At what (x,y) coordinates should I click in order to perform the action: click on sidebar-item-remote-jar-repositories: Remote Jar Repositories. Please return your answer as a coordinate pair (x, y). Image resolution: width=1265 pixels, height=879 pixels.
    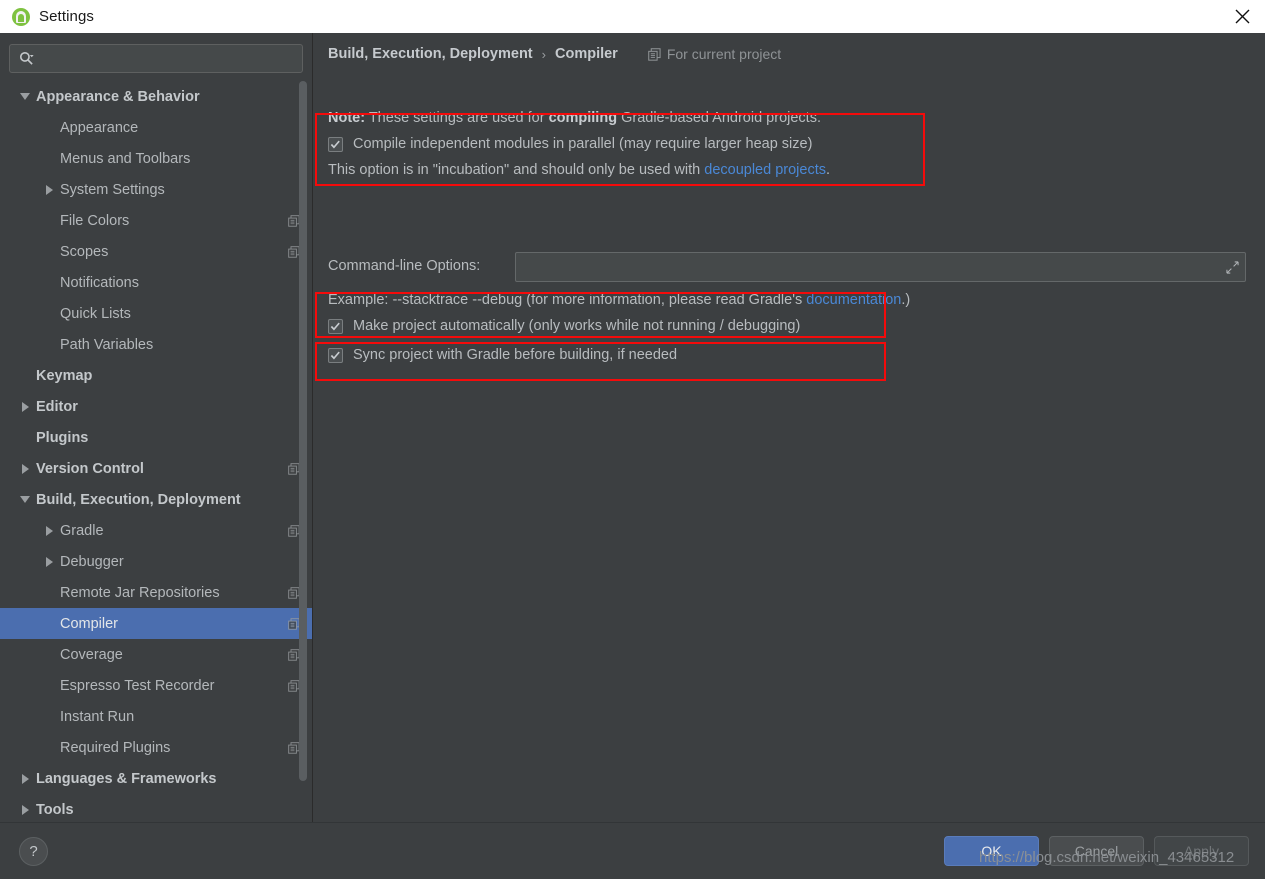
    Looking at the image, I should click on (156, 592).